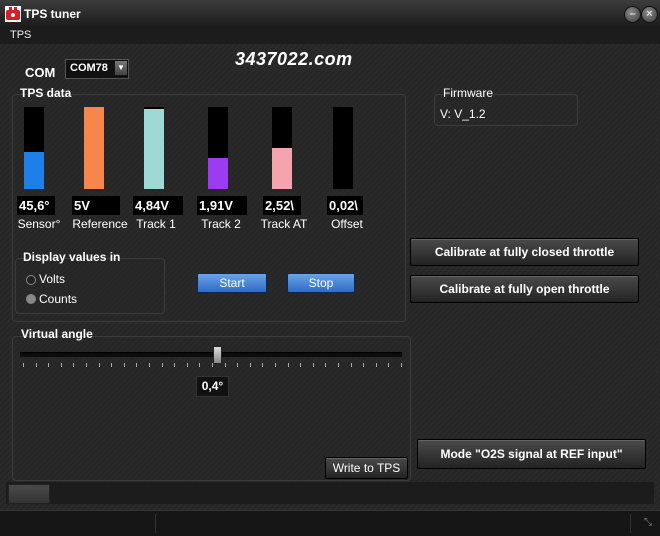 This screenshot has width=660, height=536. I want to click on track1-label: Track 1, so click(156, 224).